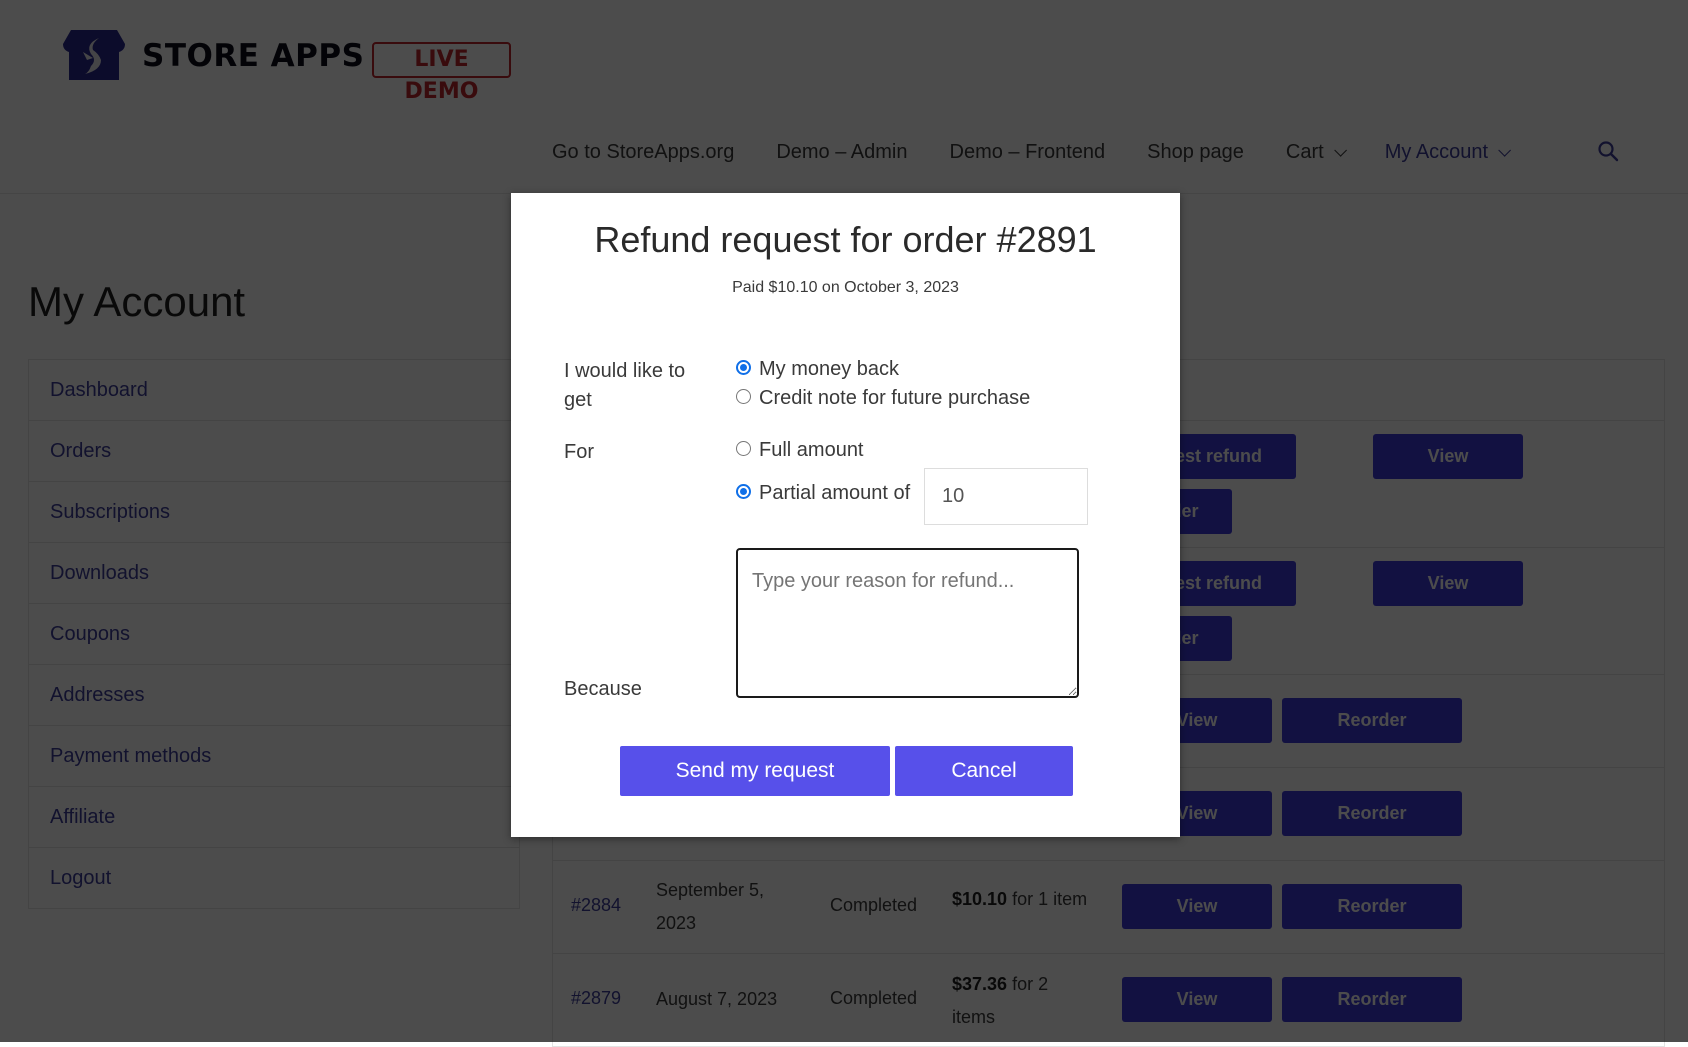 The image size is (1688, 1047). What do you see at coordinates (625, 385) in the screenshot?
I see `get-label: I would like to get` at bounding box center [625, 385].